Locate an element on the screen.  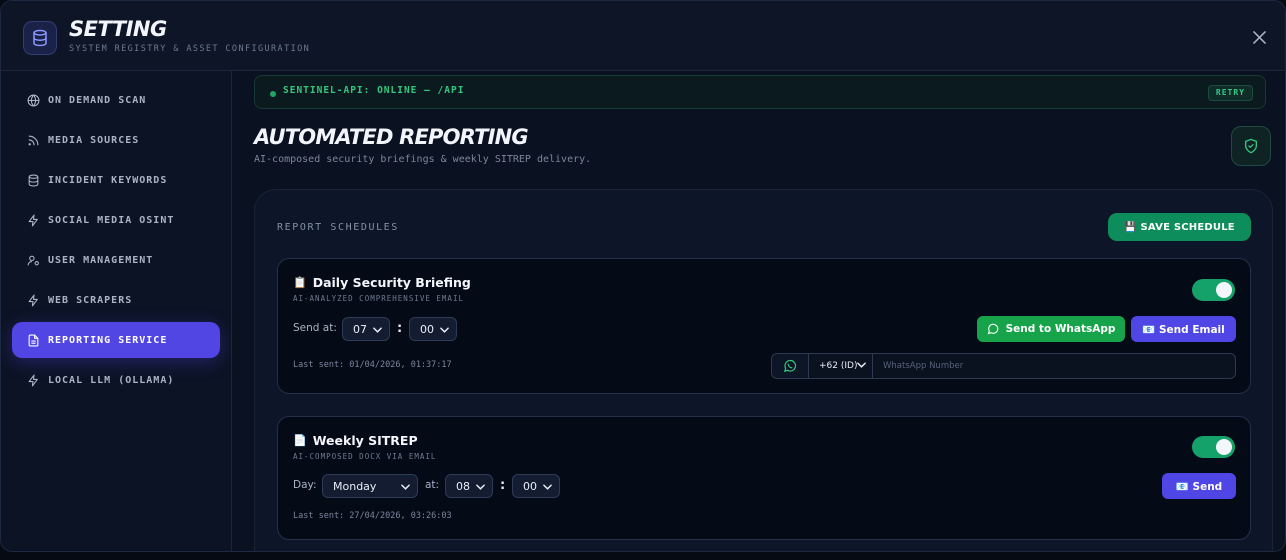
sidebar-item-local-llm: LOCAL LLM (OLLAMA) is located at coordinates (116, 380).